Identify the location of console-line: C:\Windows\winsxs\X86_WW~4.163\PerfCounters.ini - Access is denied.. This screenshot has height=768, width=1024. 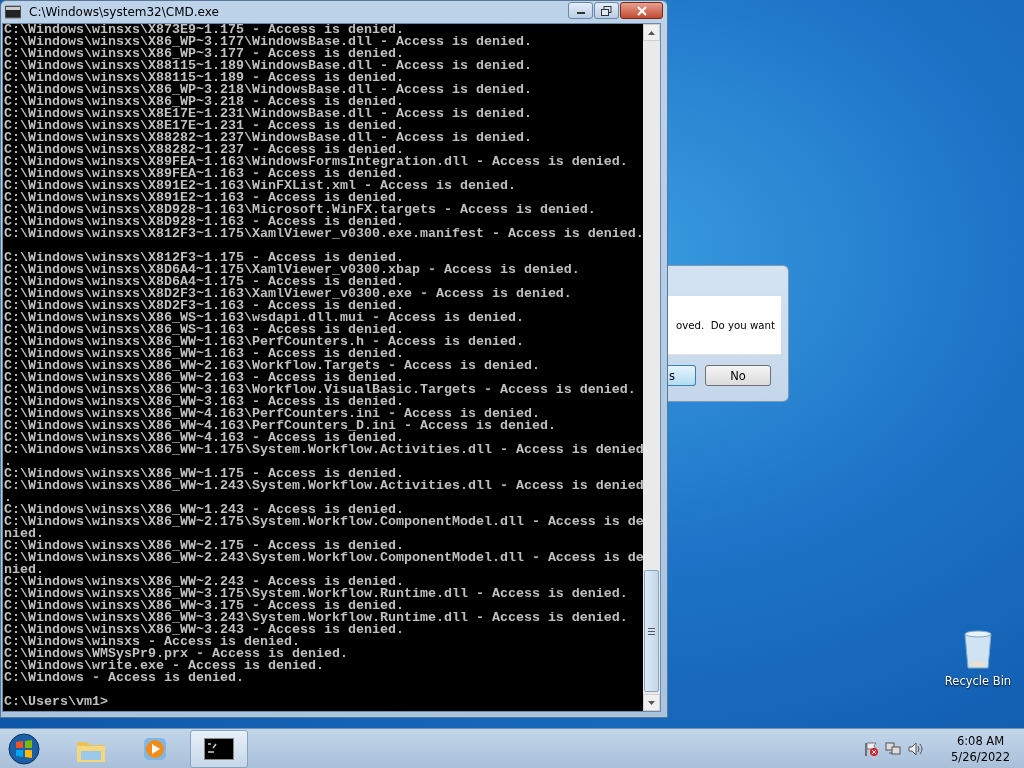
(272, 414).